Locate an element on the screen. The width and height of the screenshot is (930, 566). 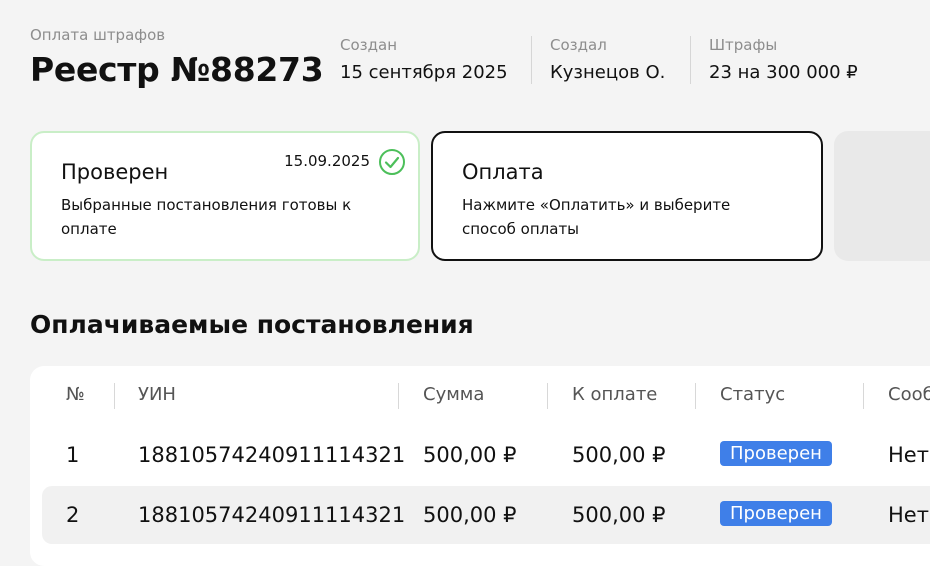
meta-value: 23 на 300 000 ₽ is located at coordinates (783, 72).